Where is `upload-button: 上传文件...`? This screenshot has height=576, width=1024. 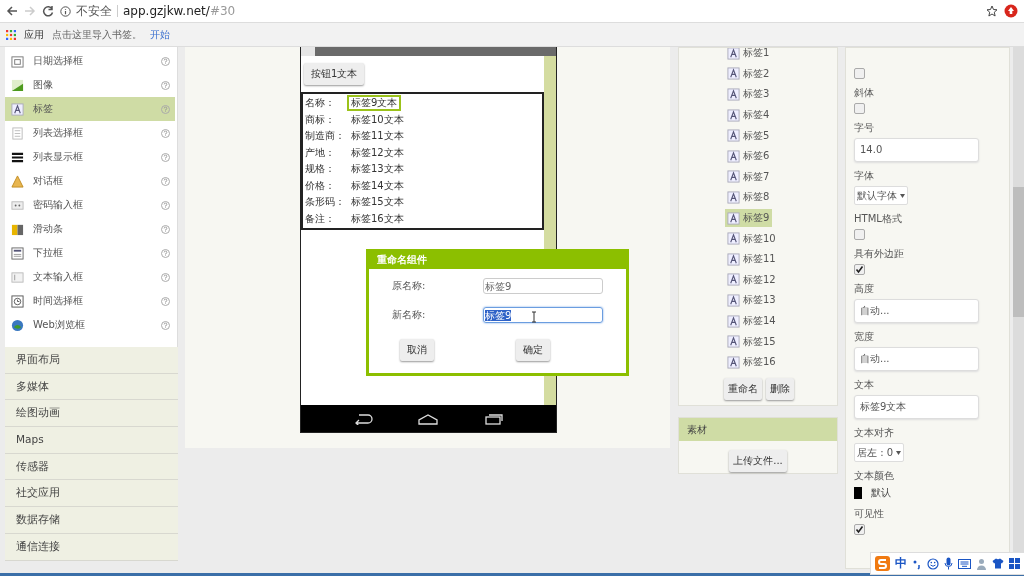 upload-button: 上传文件... is located at coordinates (758, 461).